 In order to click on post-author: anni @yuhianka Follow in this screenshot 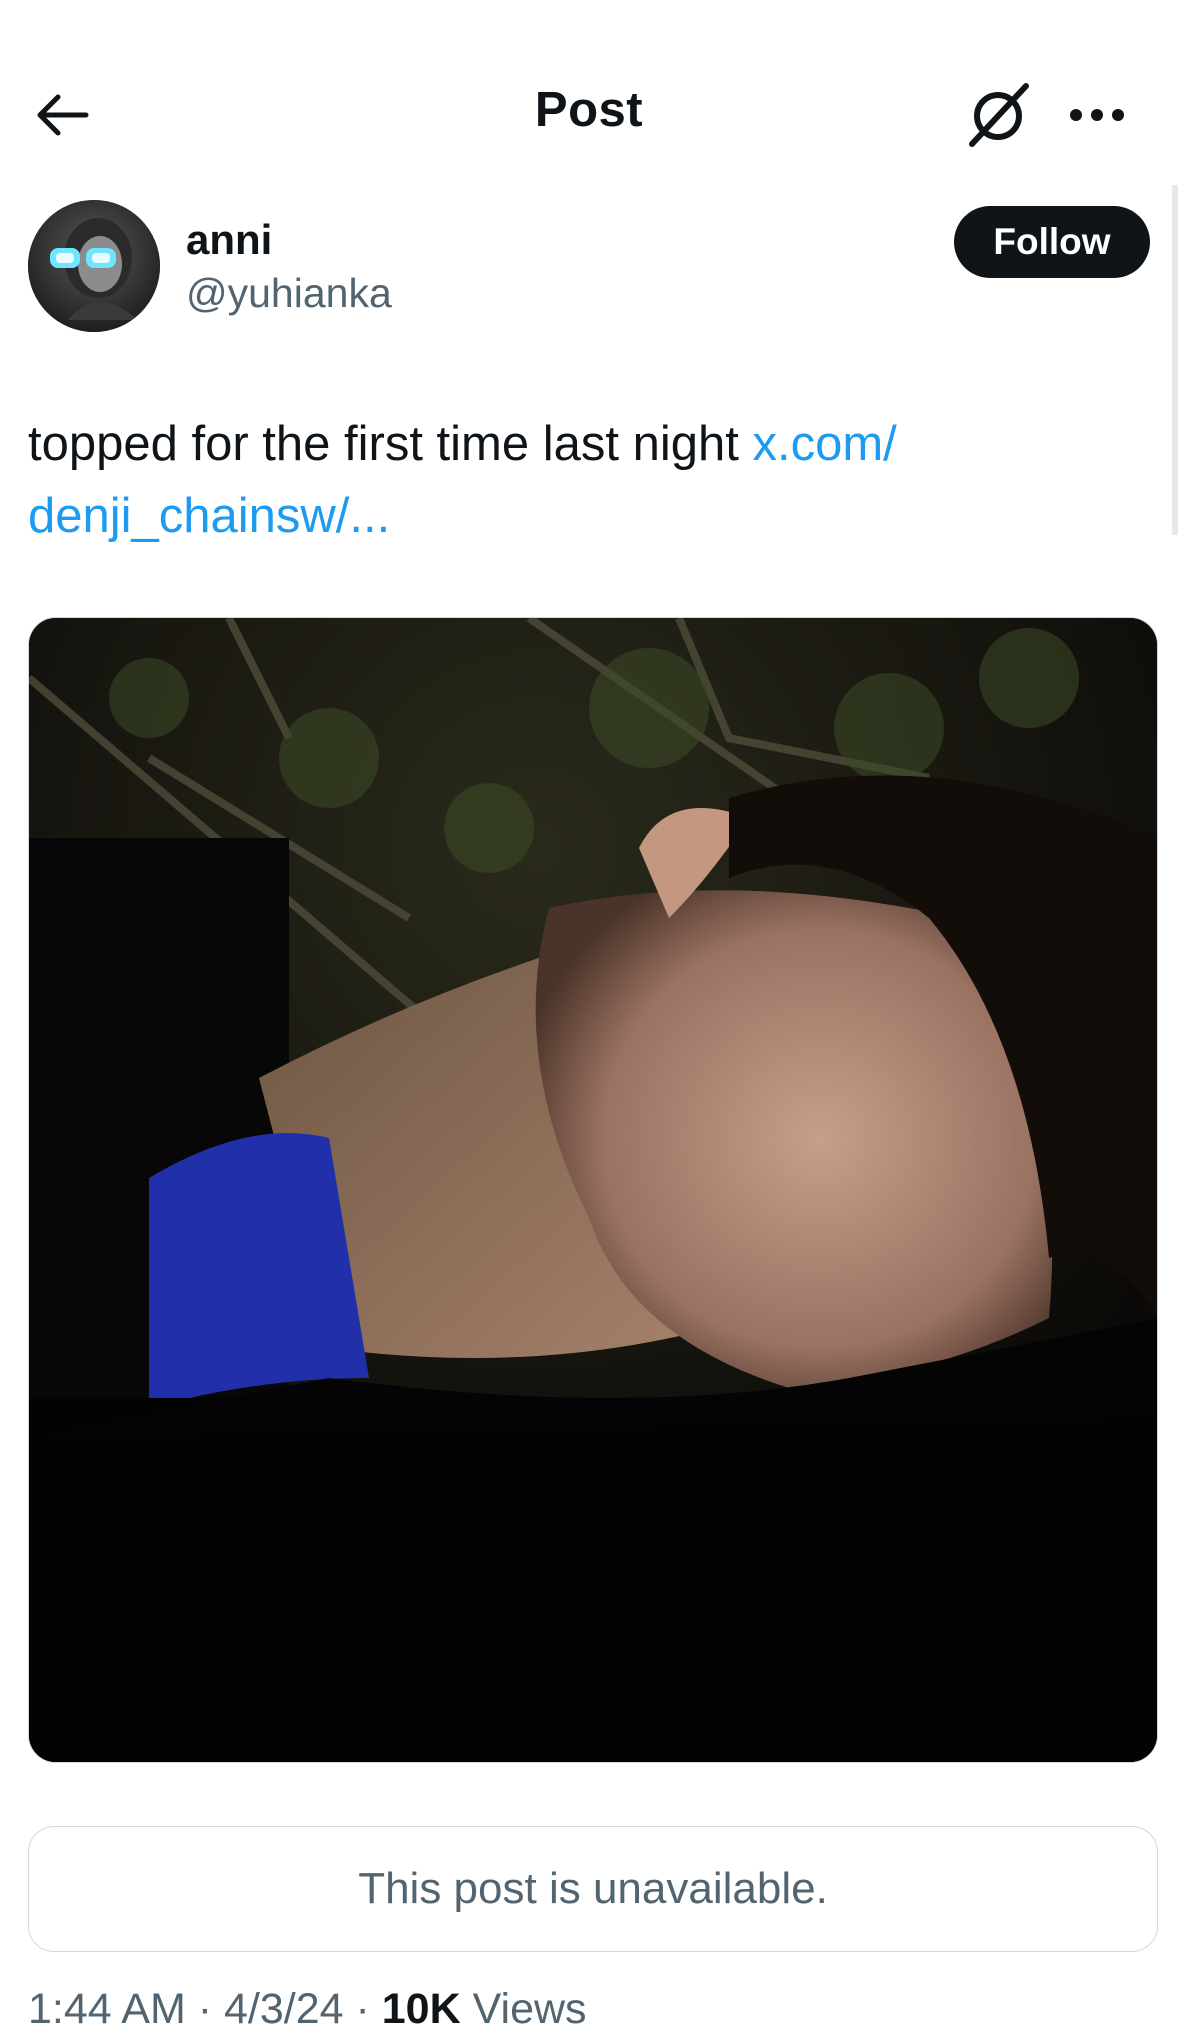, I will do `click(589, 270)`.